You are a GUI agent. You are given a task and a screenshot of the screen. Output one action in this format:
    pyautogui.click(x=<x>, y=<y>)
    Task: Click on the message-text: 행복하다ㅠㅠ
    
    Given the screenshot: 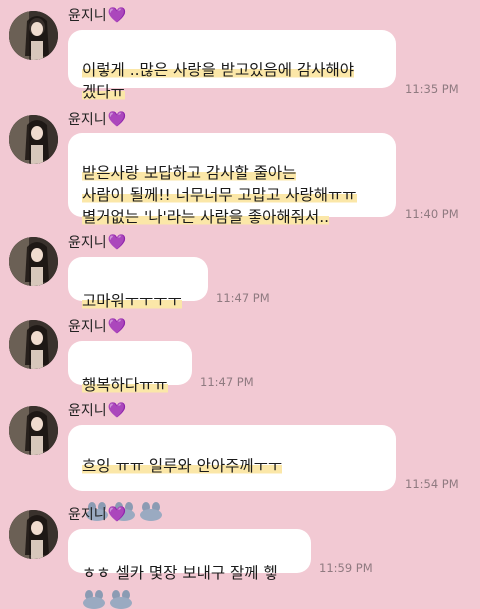 What is the action you would take?
    pyautogui.click(x=125, y=385)
    